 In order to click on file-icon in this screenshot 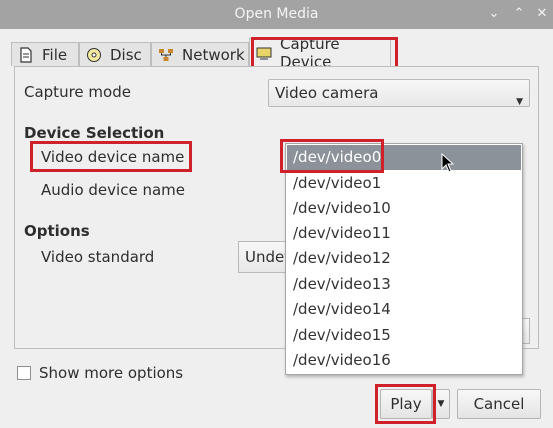, I will do `click(26, 54)`.